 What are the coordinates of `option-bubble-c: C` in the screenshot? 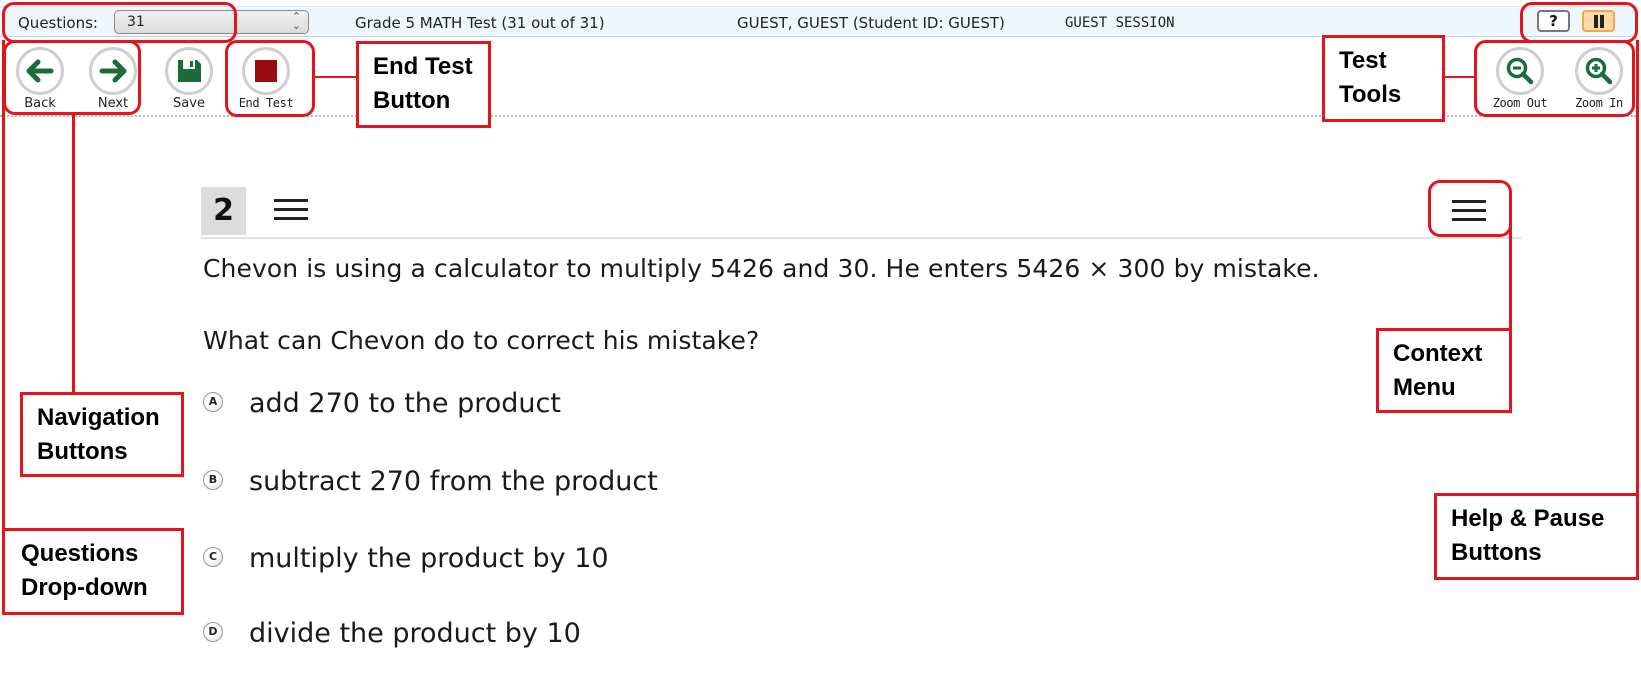 It's located at (213, 556).